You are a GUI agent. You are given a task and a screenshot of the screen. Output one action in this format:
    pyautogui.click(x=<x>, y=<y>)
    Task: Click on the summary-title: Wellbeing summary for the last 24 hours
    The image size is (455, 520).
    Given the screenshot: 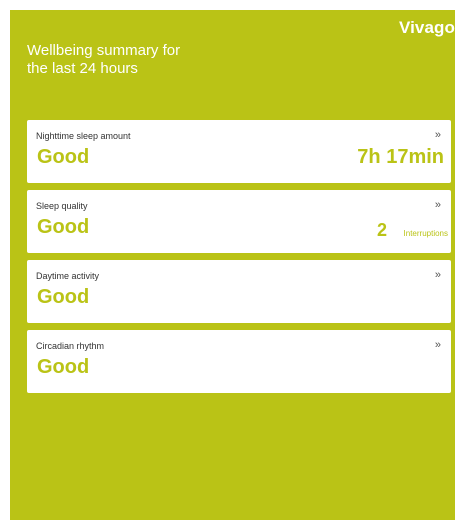 What is the action you would take?
    pyautogui.click(x=104, y=59)
    